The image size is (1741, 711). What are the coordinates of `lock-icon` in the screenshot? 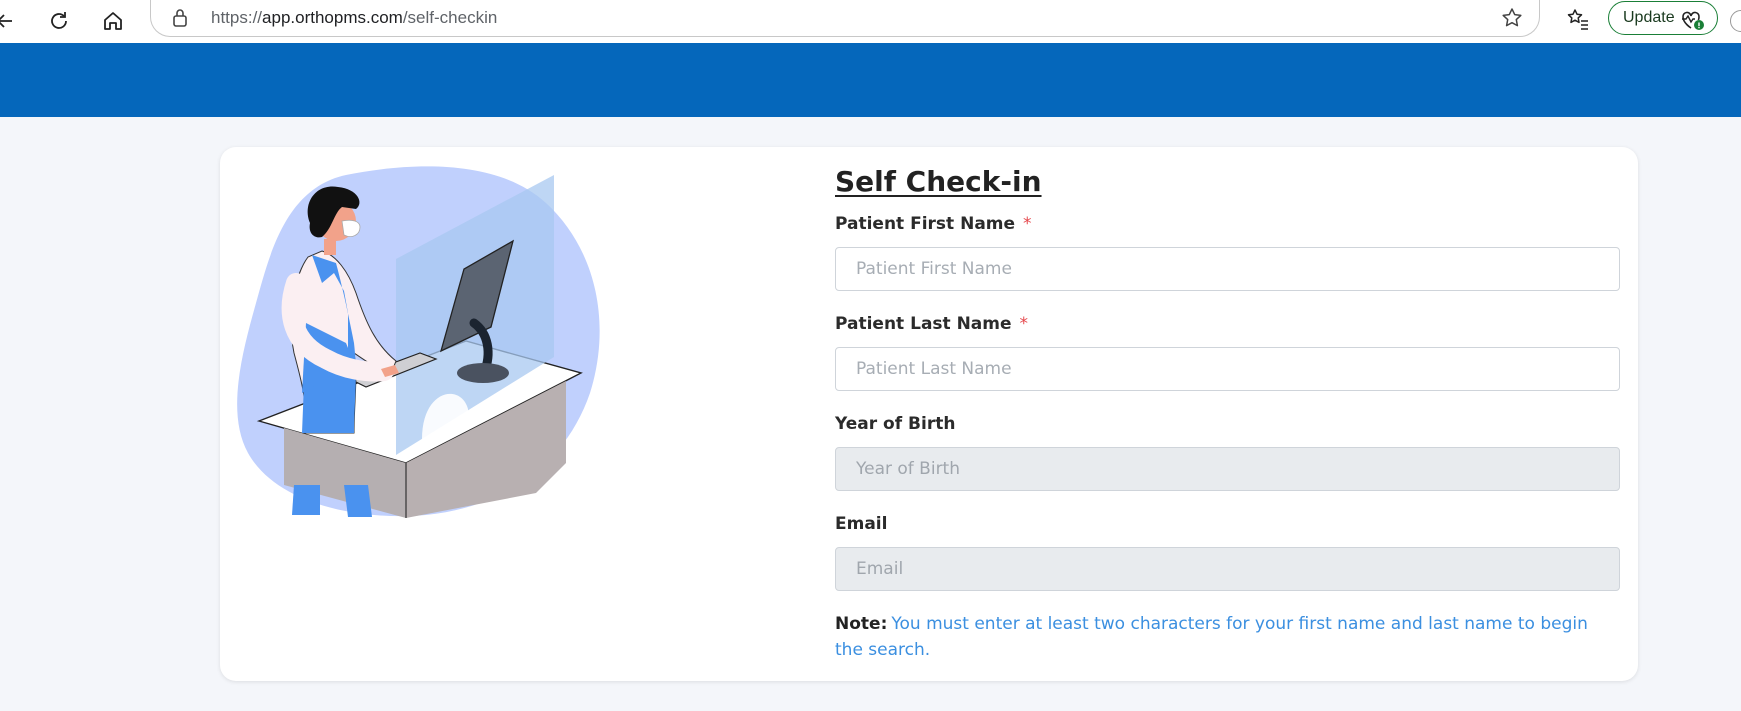 It's located at (180, 20).